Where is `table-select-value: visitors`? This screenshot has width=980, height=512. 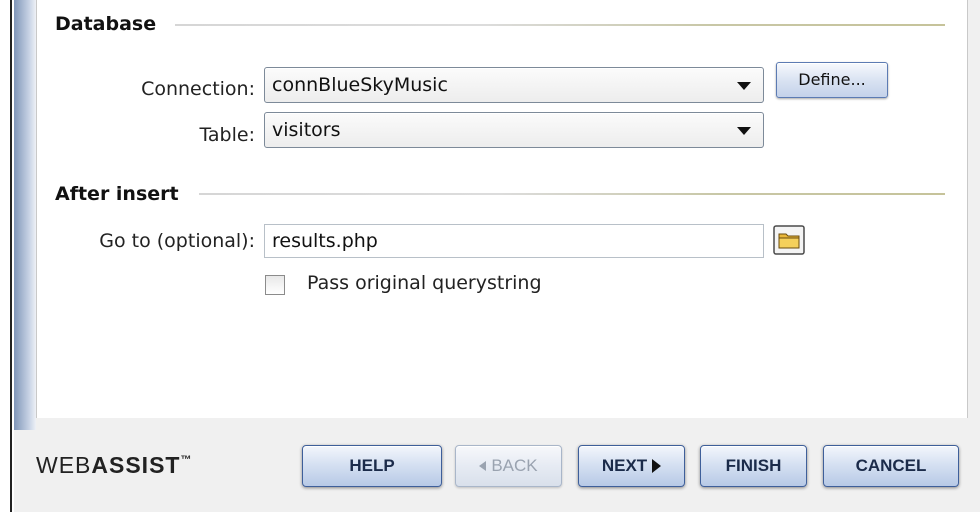
table-select-value: visitors is located at coordinates (306, 130).